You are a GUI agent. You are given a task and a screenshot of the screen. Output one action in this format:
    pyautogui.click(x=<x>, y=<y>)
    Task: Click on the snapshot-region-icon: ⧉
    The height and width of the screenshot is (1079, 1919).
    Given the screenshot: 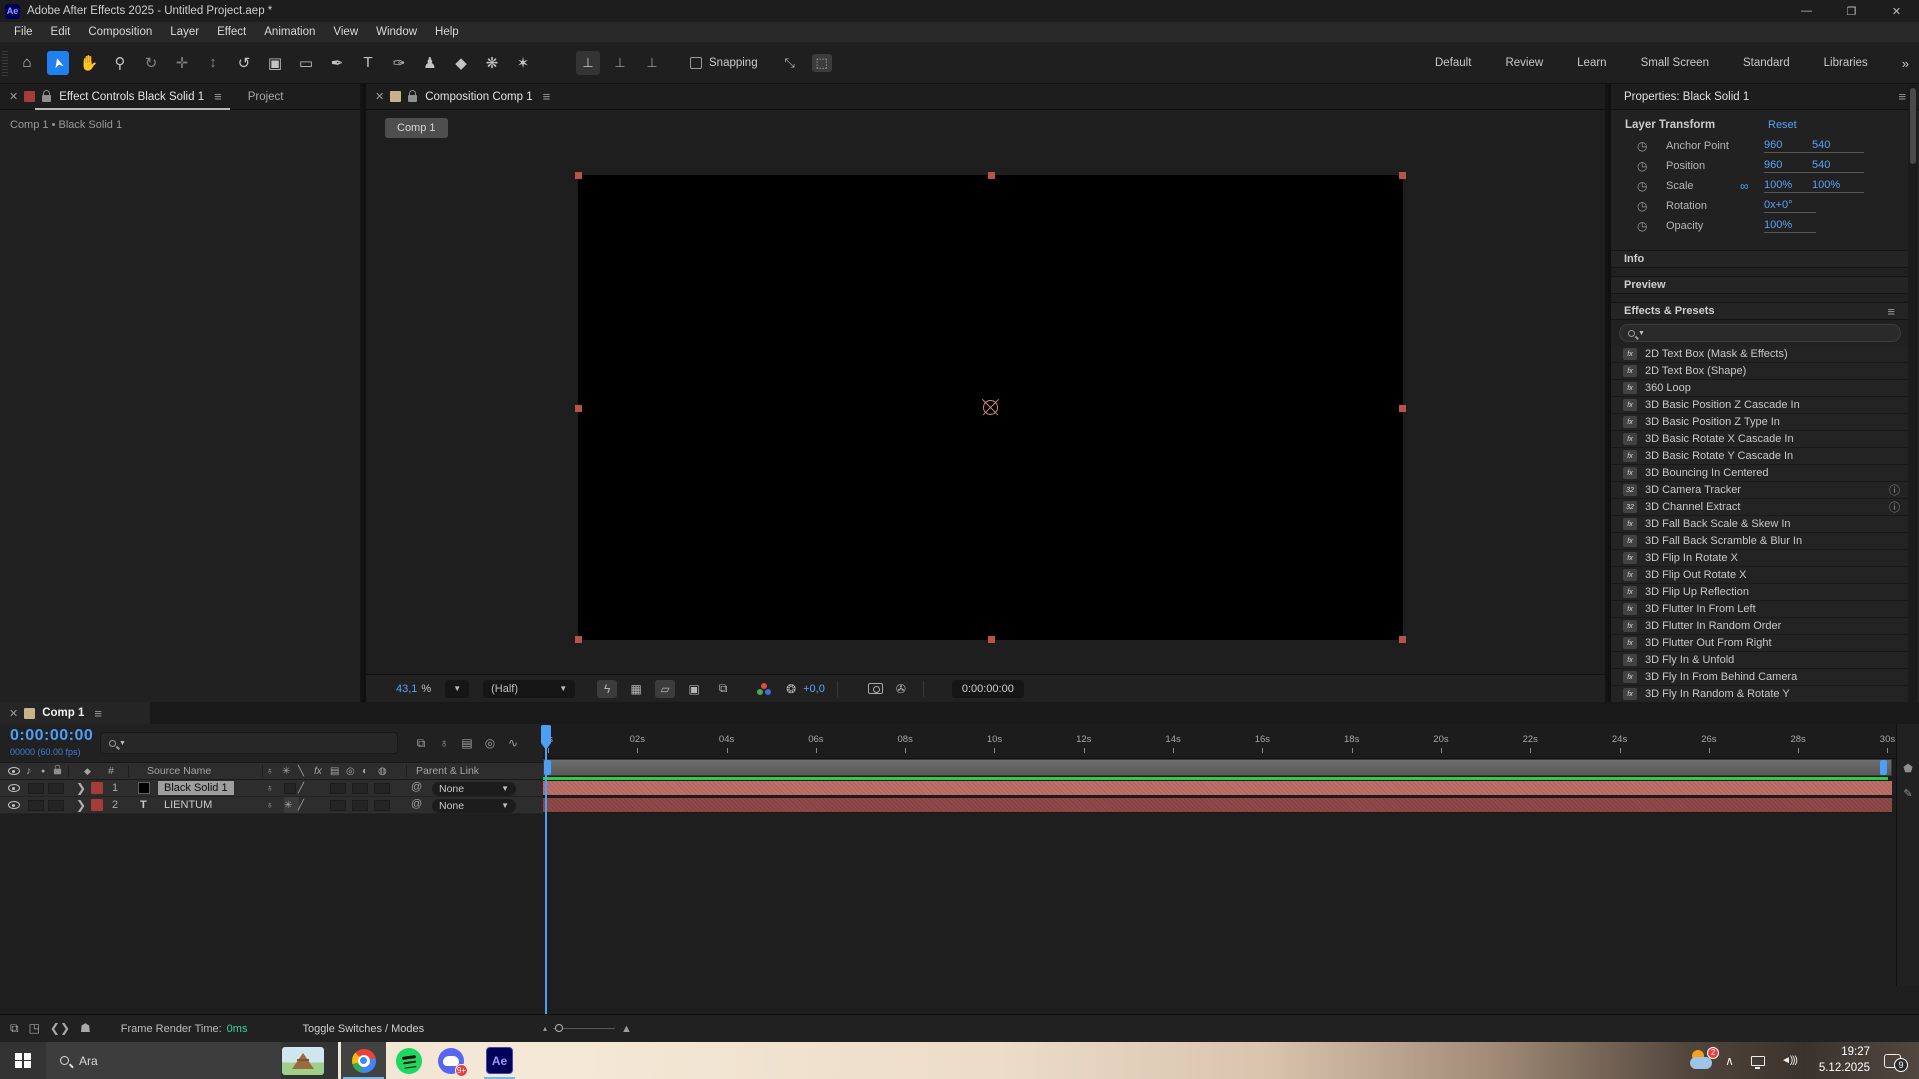 What is the action you would take?
    pyautogui.click(x=723, y=689)
    